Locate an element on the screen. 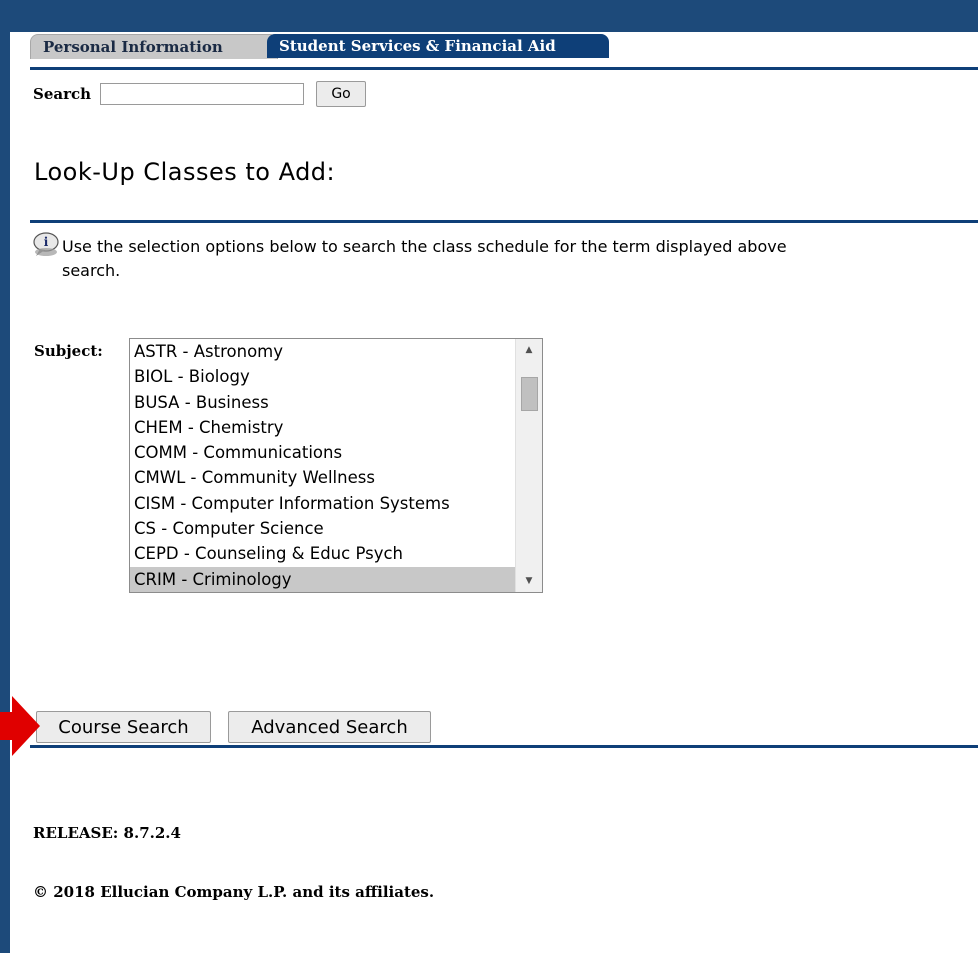  page-title: Look-Up Classes to Add: is located at coordinates (185, 172).